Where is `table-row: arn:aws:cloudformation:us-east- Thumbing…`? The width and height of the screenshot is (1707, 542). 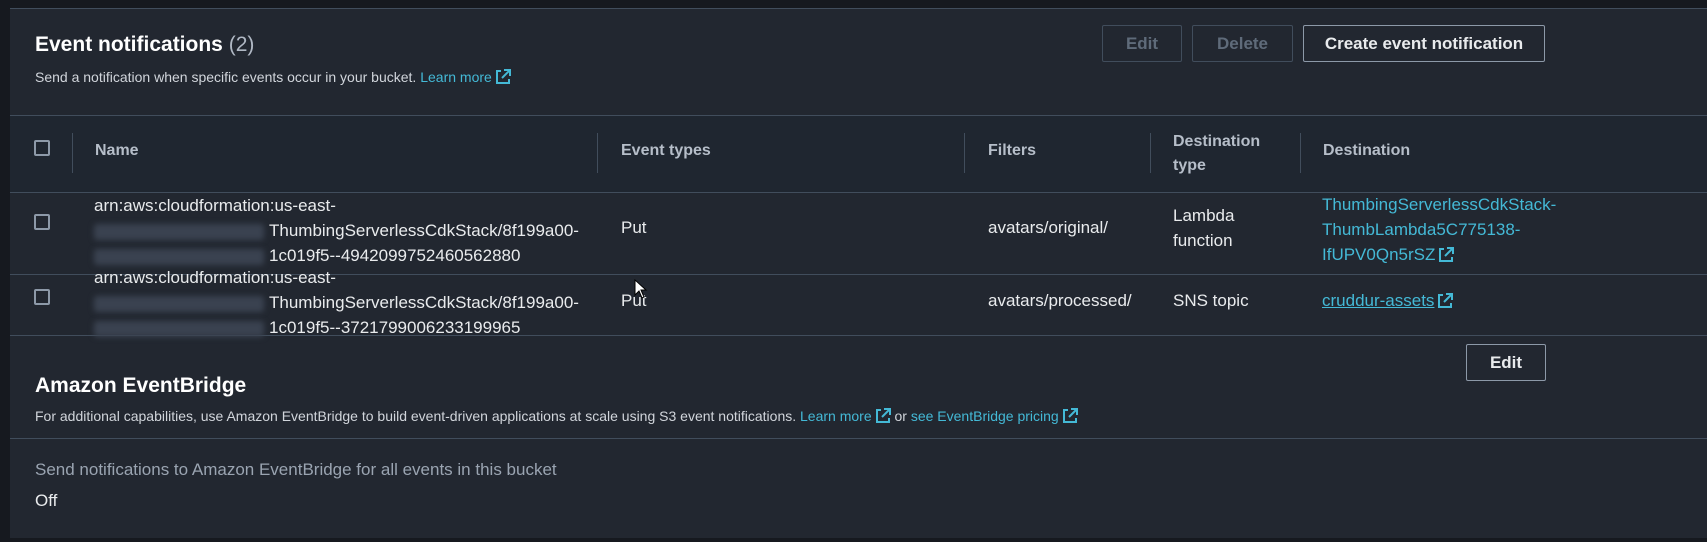
table-row: arn:aws:cloudformation:us-east- Thumbing… is located at coordinates (858, 302).